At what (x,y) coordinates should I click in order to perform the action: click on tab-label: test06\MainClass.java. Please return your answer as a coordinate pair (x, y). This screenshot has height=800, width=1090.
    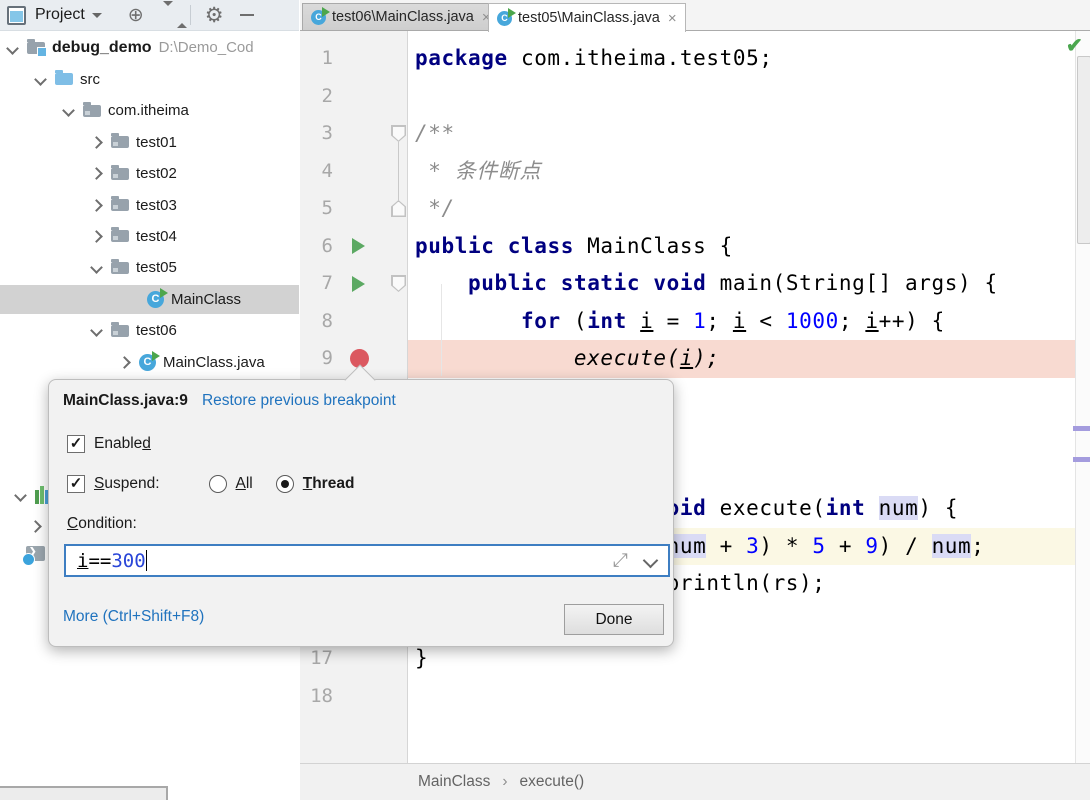
    Looking at the image, I should click on (403, 17).